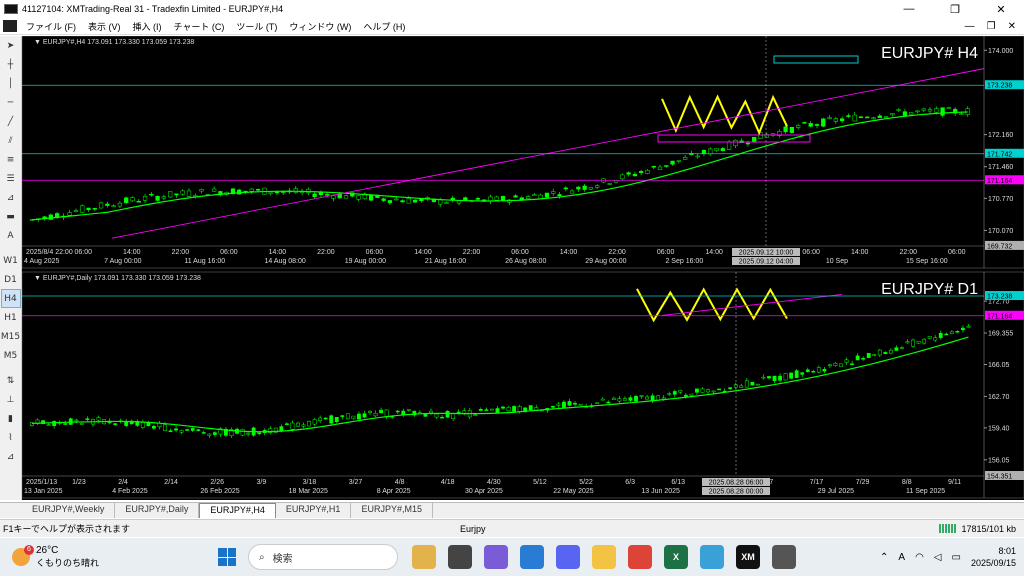 Image resolution: width=1024 pixels, height=576 pixels. What do you see at coordinates (496, 557) in the screenshot?
I see `copilot-icon` at bounding box center [496, 557].